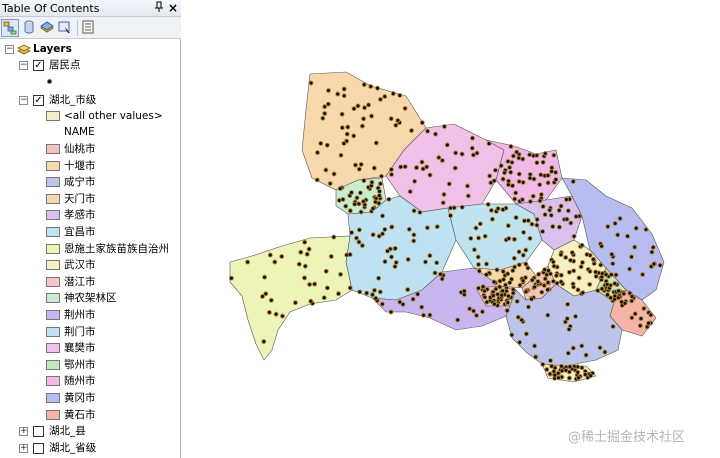 The image size is (720, 458). I want to click on legend-class-row: 黄冈市, so click(90, 398).